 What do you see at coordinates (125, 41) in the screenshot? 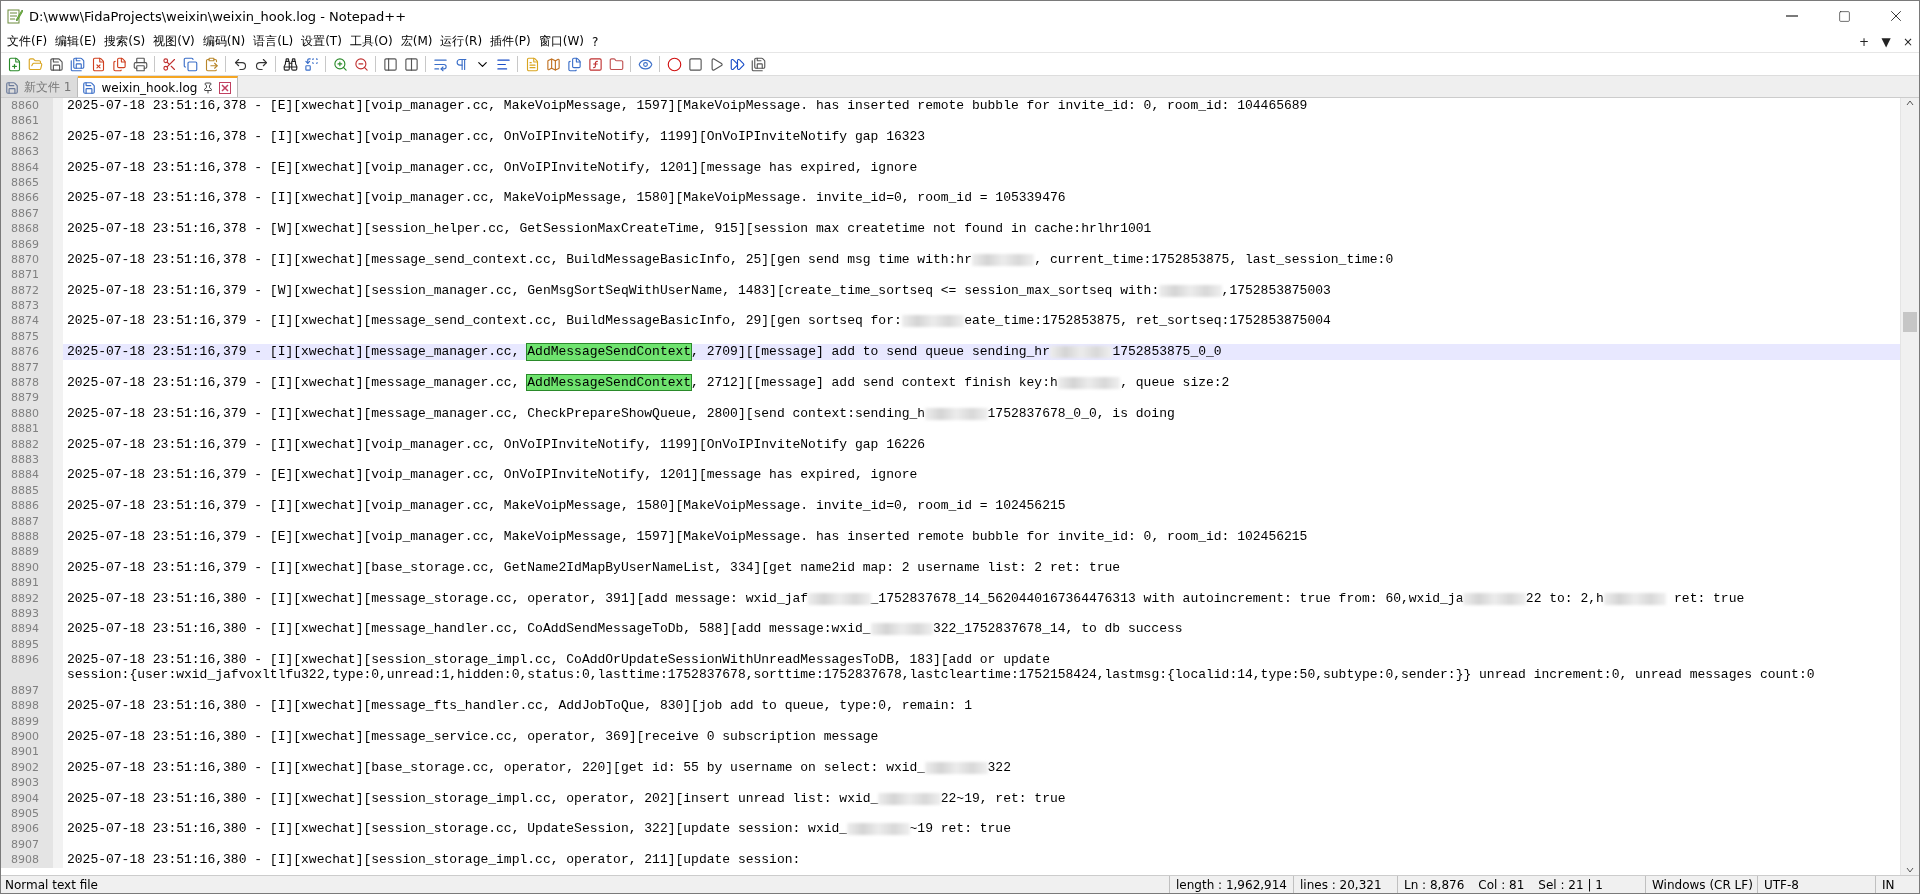
I see `menu-item: 搜索(S)` at bounding box center [125, 41].